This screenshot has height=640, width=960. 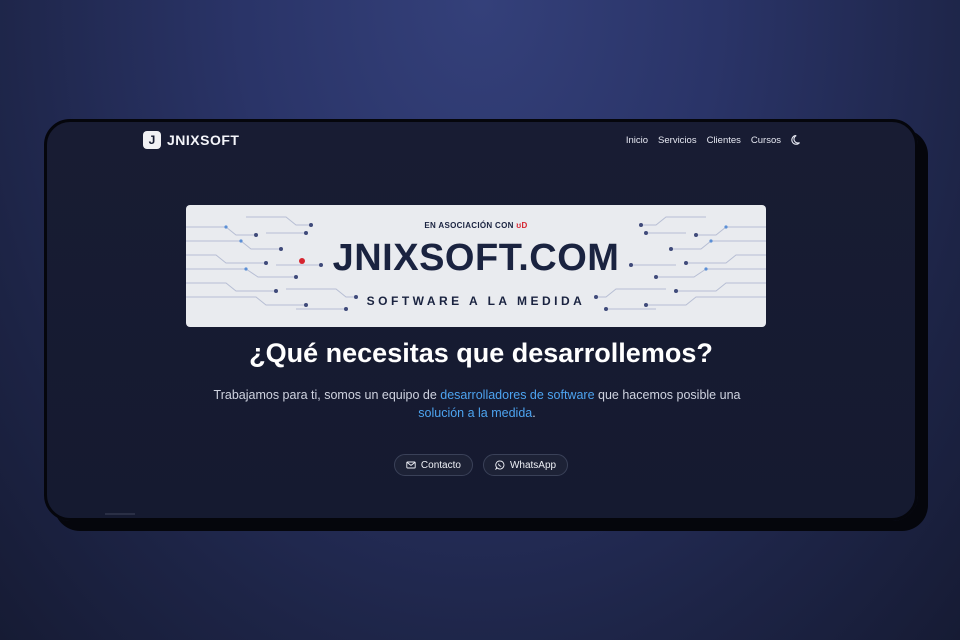 I want to click on contact-button: Contacto, so click(x=433, y=465).